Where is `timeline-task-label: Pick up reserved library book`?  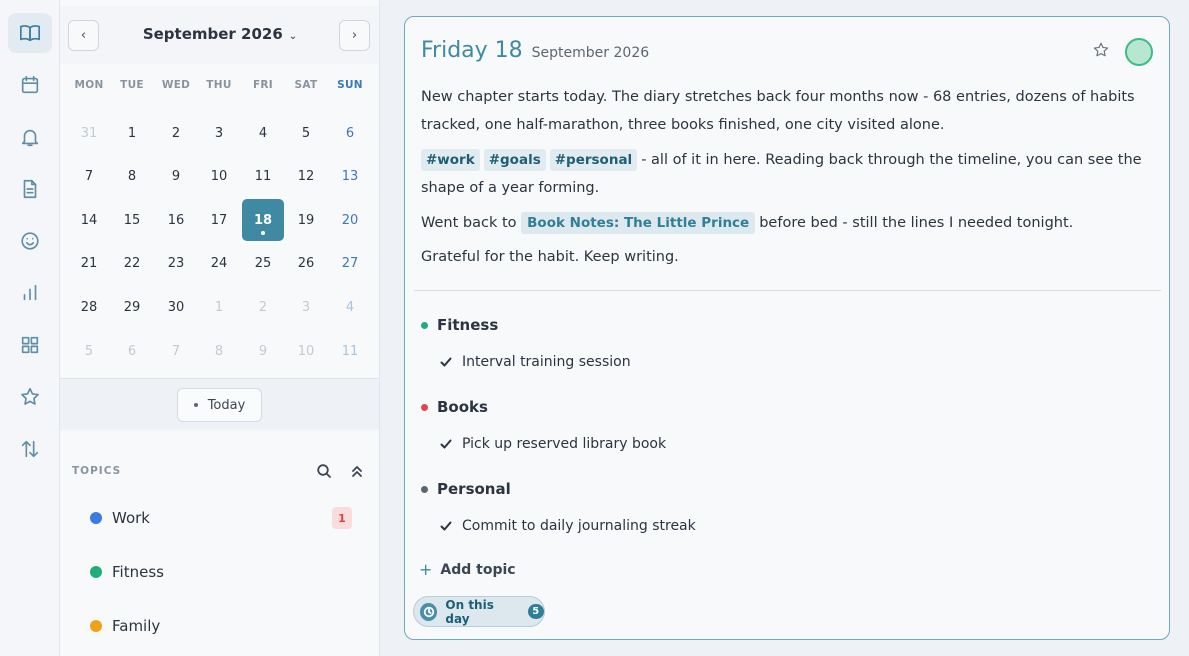
timeline-task-label: Pick up reserved library book is located at coordinates (564, 444).